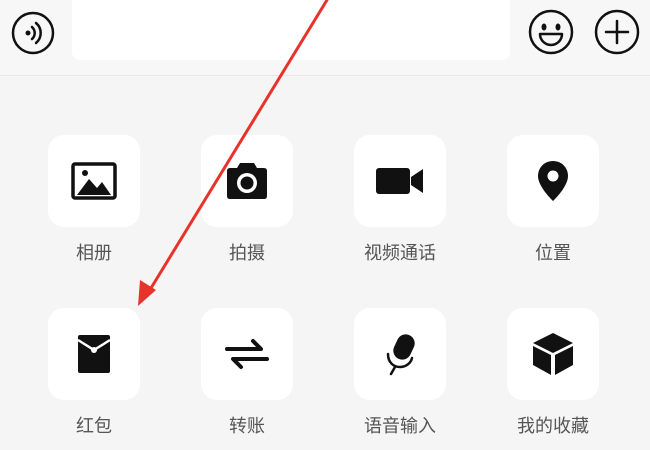  Describe the element at coordinates (94, 253) in the screenshot. I see `album-label: 相册` at that location.